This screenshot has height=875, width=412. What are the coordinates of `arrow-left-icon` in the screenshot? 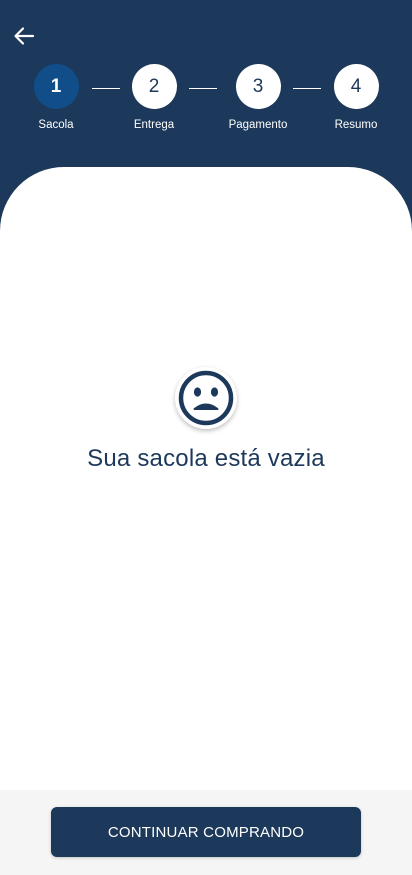 It's located at (24, 36).